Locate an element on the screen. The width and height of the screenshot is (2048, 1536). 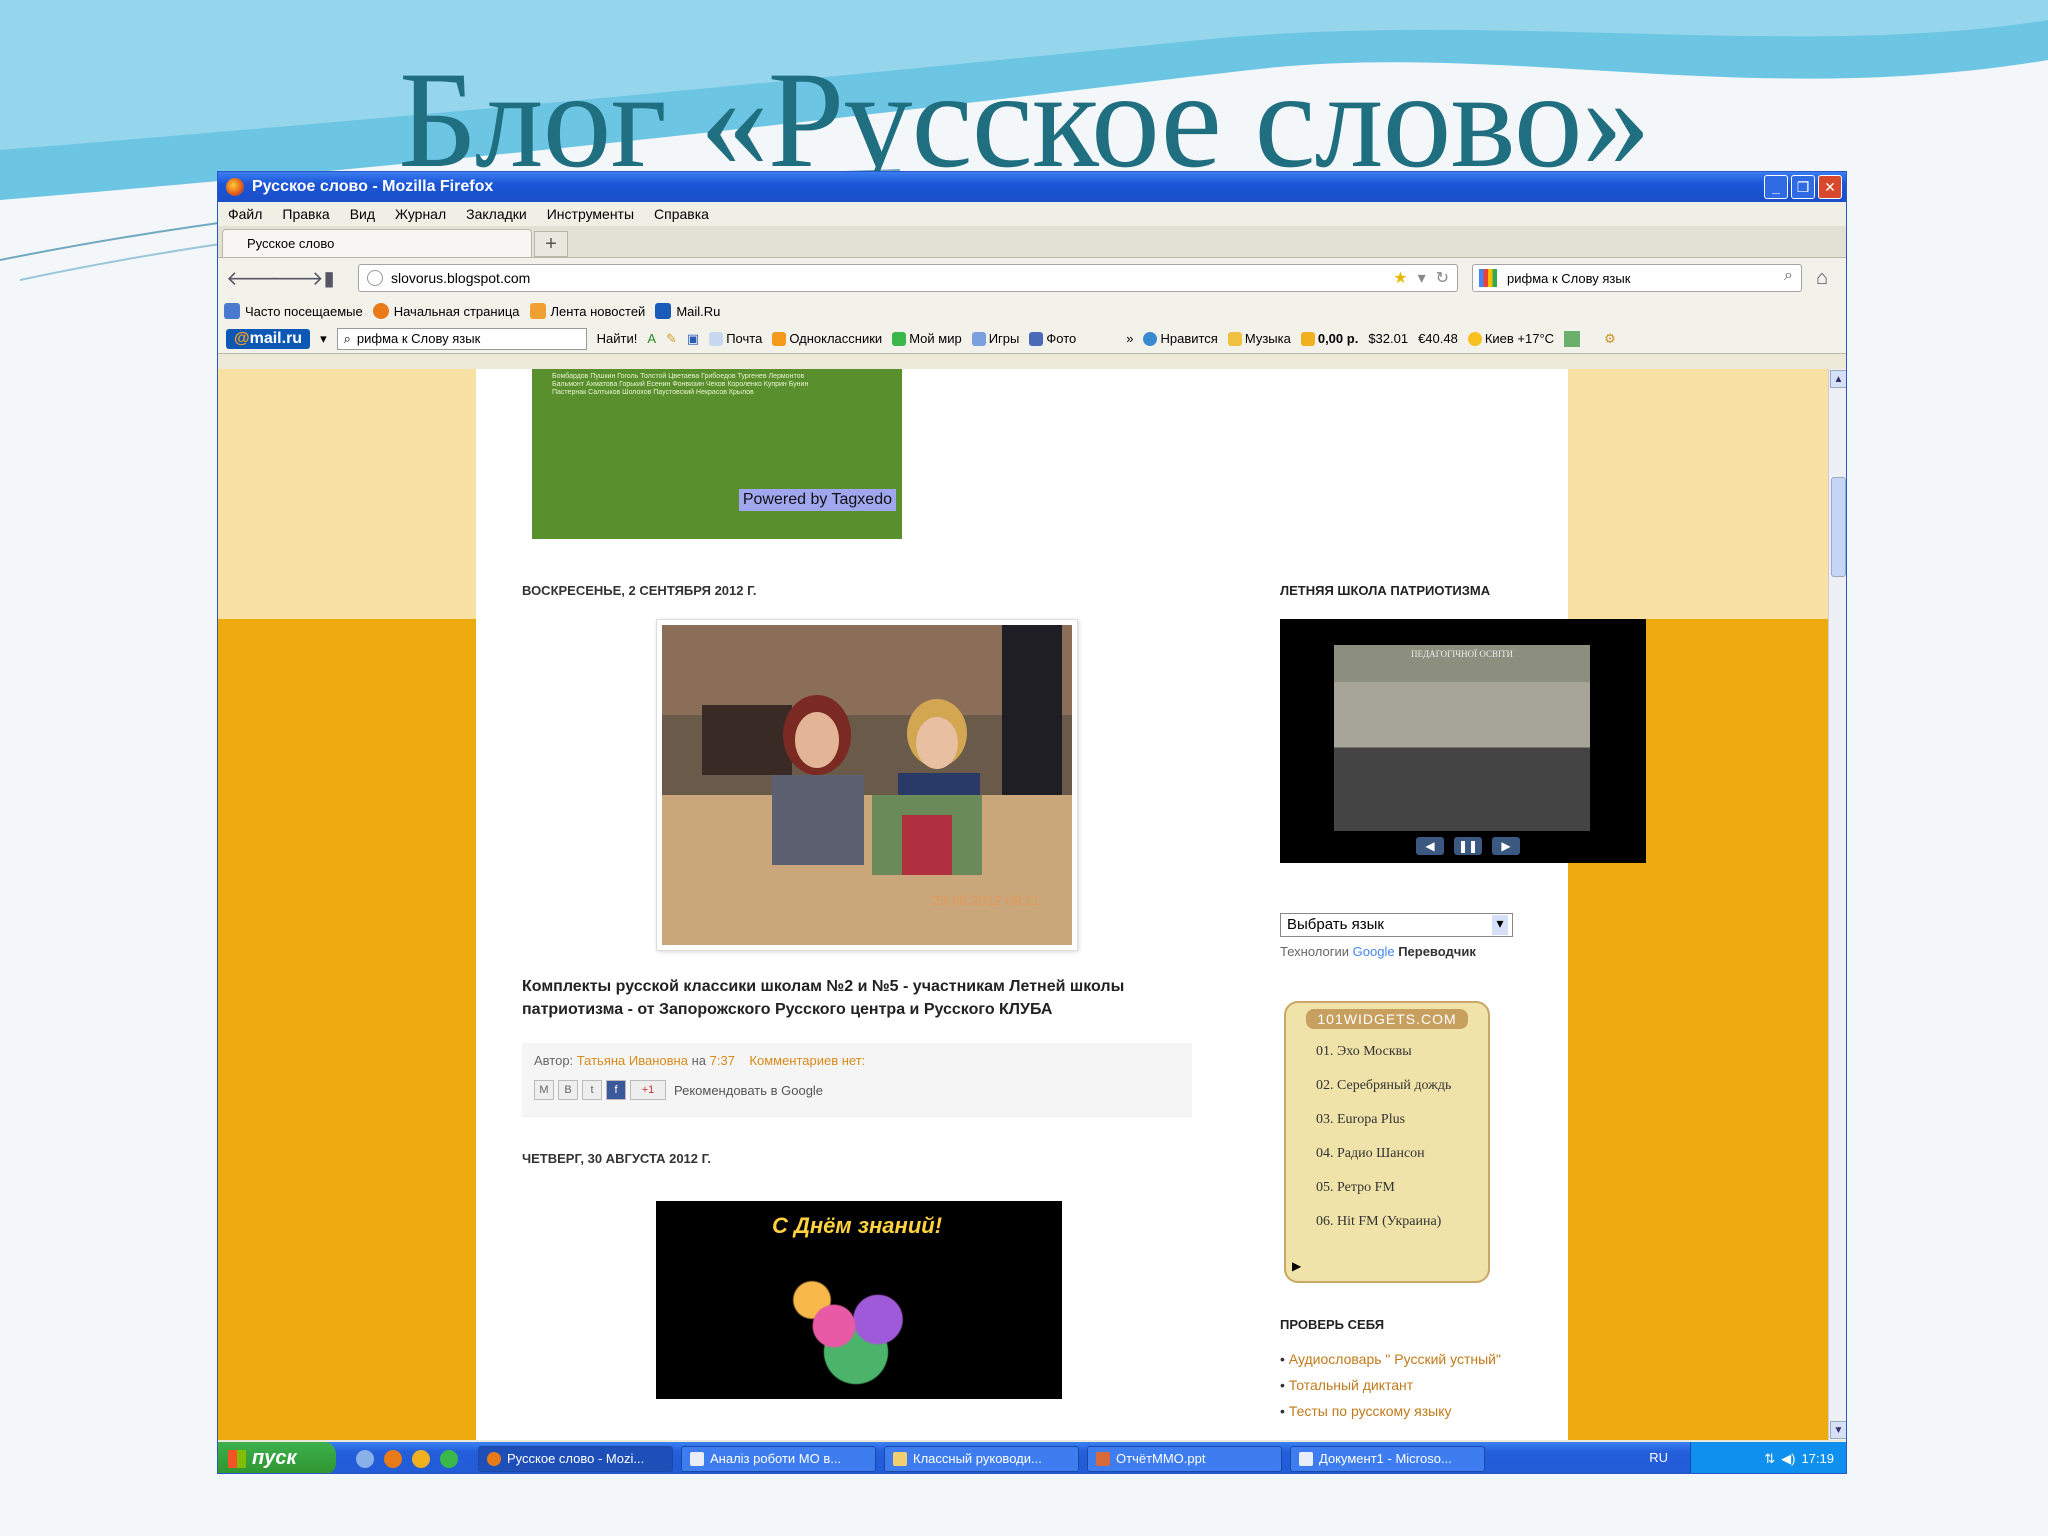
next-arrow-icon: ▶ is located at coordinates (1506, 846).